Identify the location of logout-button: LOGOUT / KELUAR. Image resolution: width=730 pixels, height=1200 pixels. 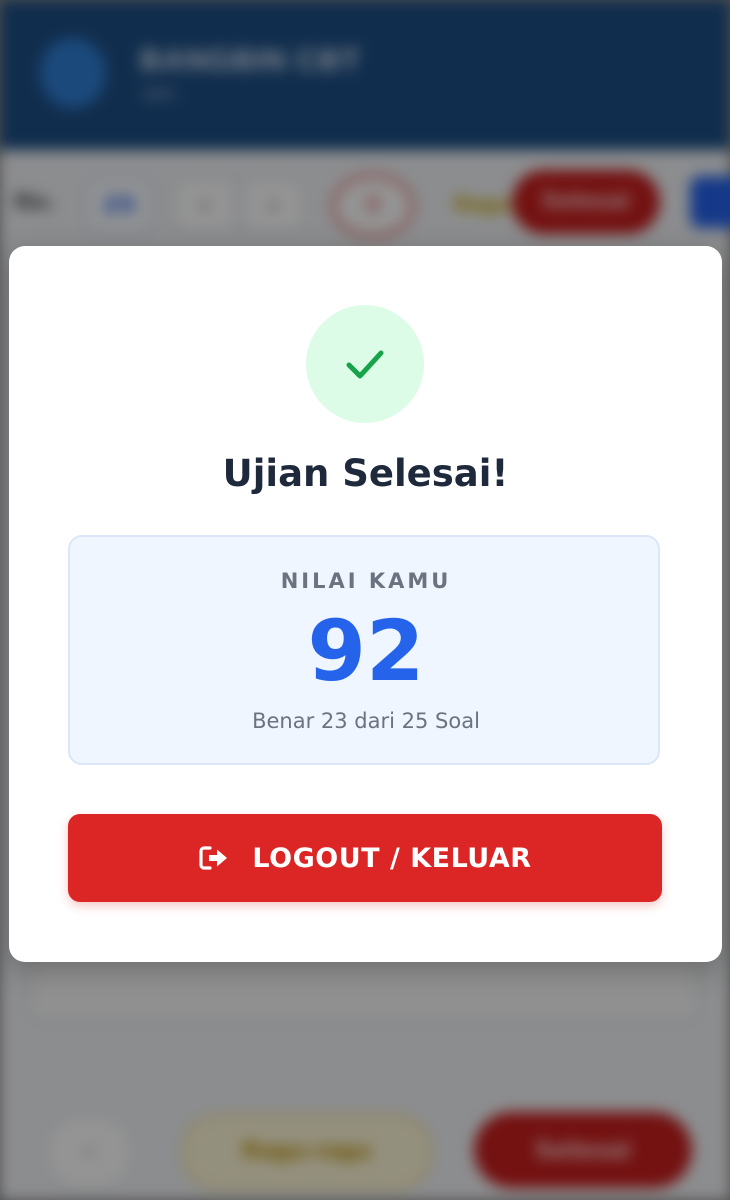
(365, 858).